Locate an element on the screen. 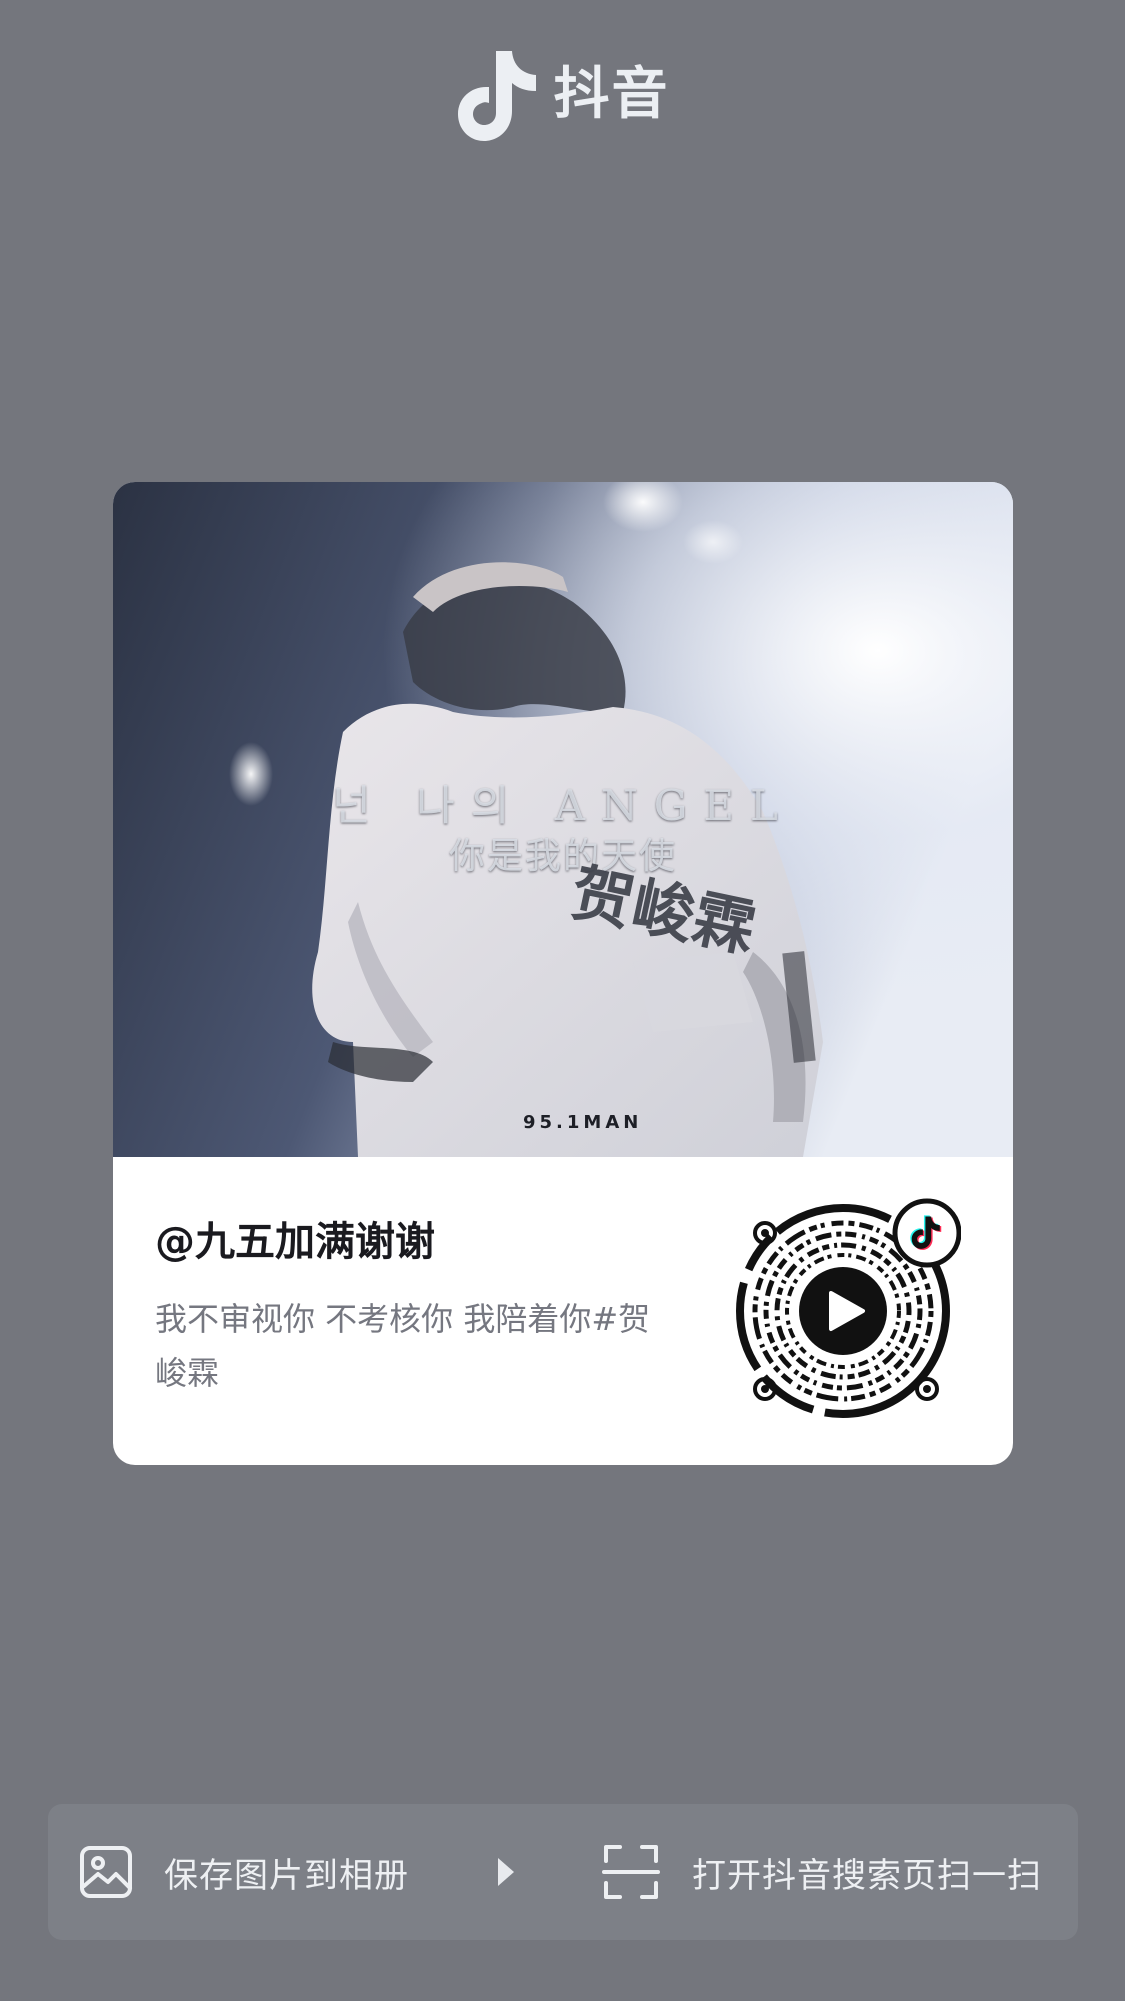  share-action-bar: 保存图片到相册 打开抖音搜索页扫一扫 is located at coordinates (563, 1872).